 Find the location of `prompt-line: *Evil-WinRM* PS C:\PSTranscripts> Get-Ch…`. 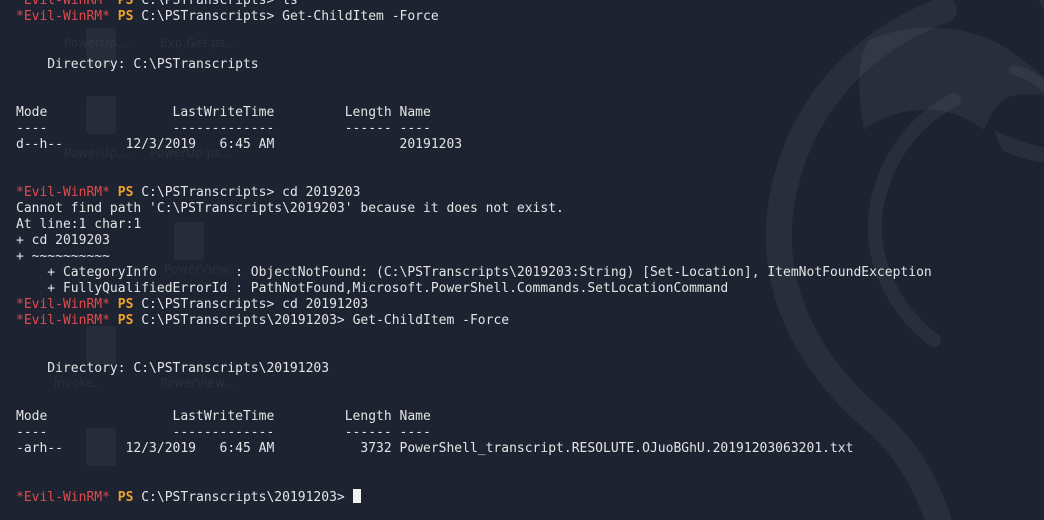

prompt-line: *Evil-WinRM* PS C:\PSTranscripts> Get-Ch… is located at coordinates (474, 17).